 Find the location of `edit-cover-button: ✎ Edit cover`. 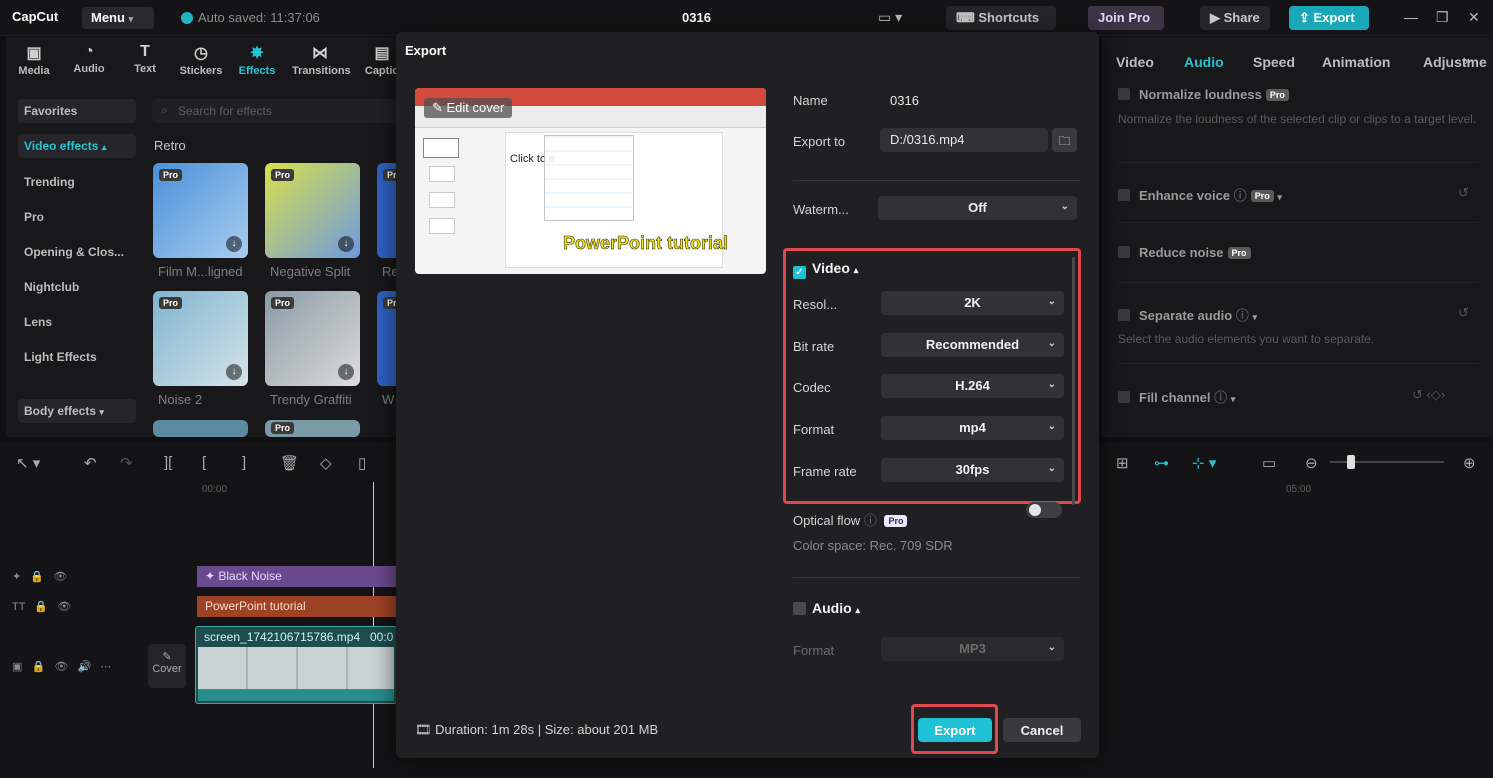

edit-cover-button: ✎ Edit cover is located at coordinates (468, 108).